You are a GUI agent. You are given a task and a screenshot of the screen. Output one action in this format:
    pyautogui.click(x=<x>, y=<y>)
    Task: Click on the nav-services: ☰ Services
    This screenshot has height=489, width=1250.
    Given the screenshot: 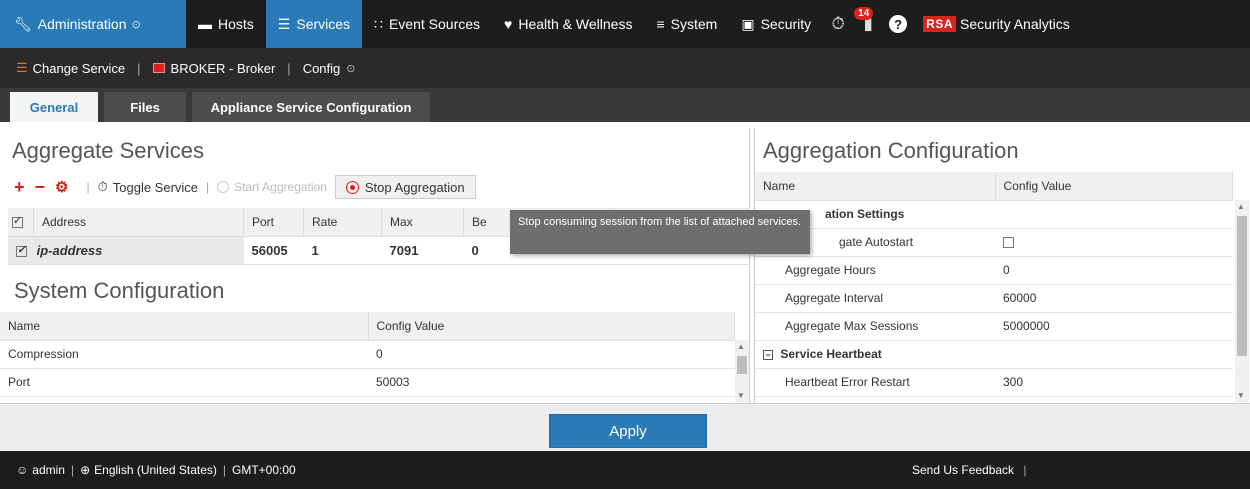 What is the action you would take?
    pyautogui.click(x=314, y=24)
    